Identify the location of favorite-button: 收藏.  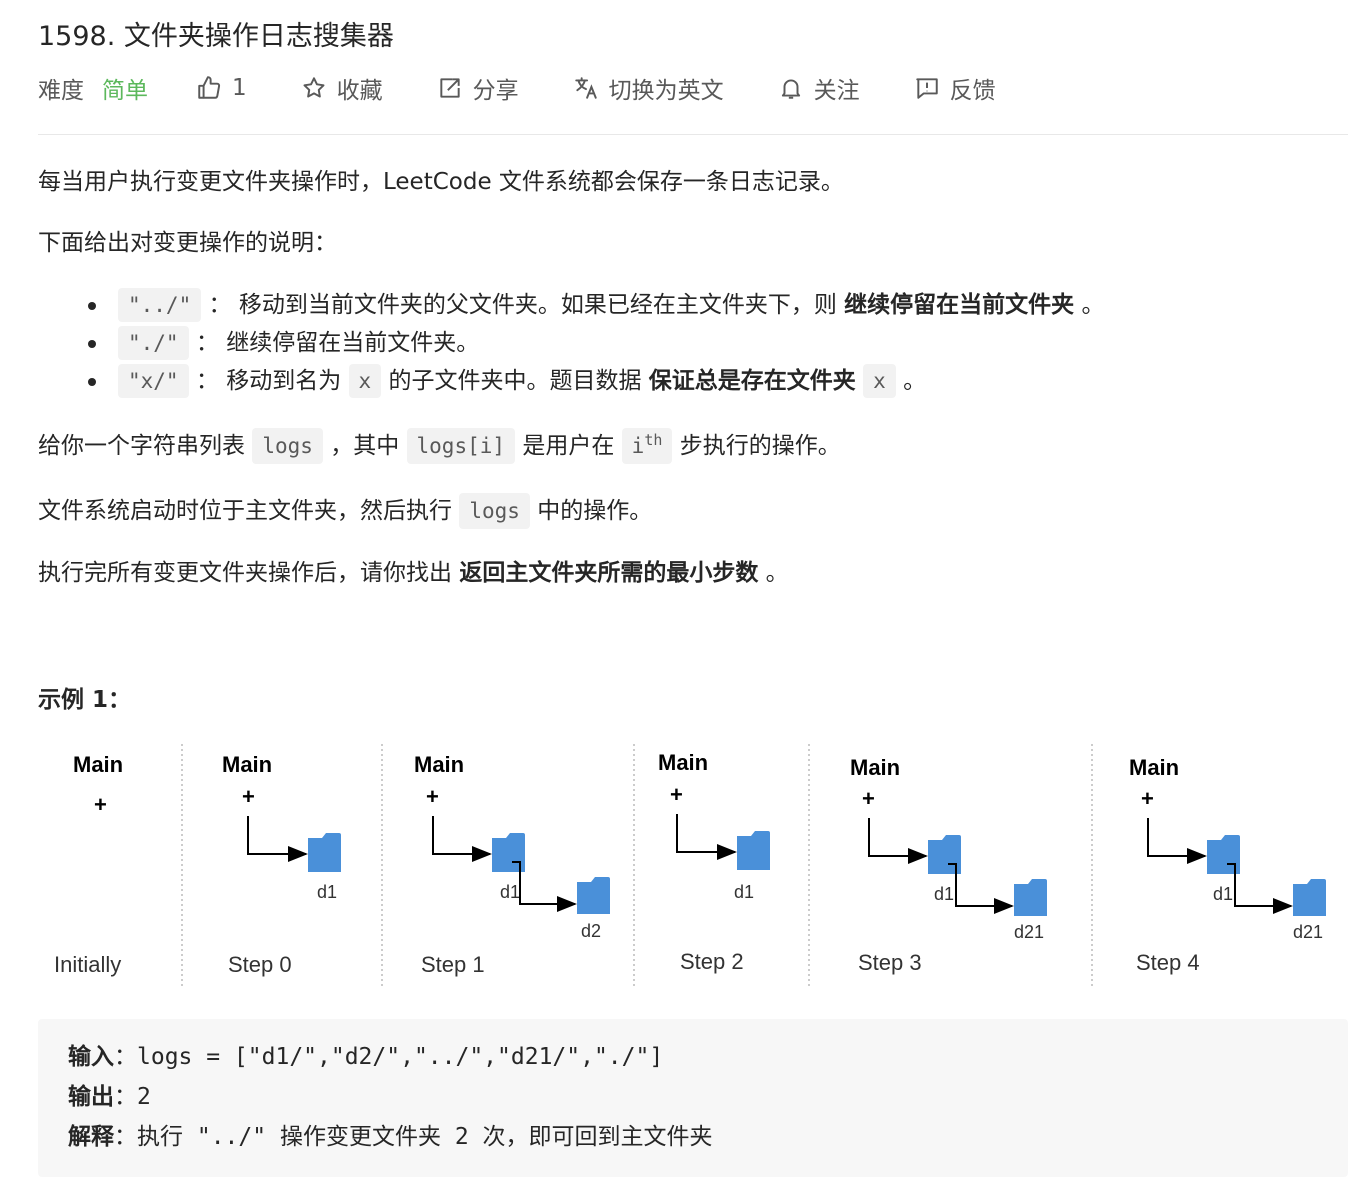
(342, 88).